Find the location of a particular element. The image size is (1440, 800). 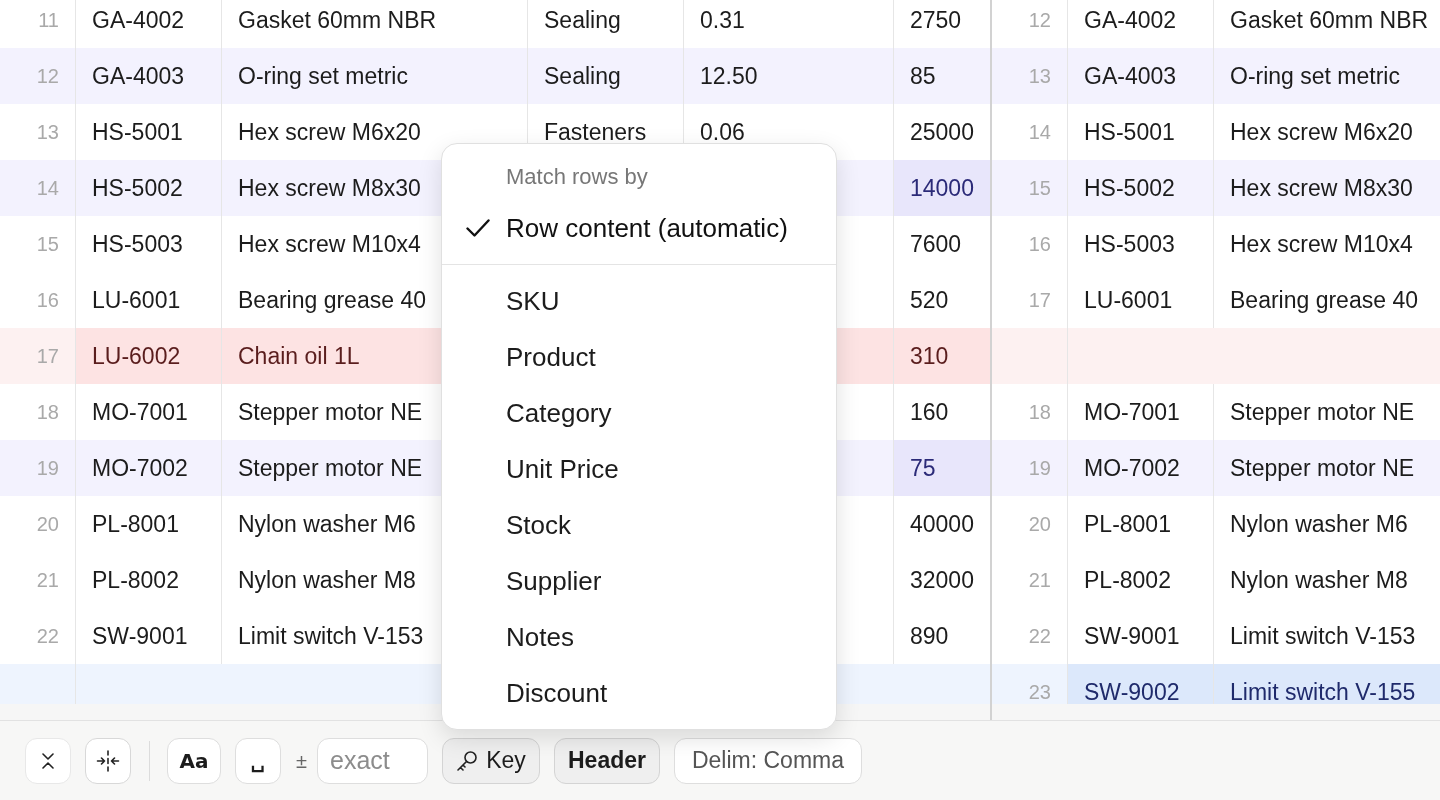

plus-minus-sign: ± is located at coordinates (301, 761).